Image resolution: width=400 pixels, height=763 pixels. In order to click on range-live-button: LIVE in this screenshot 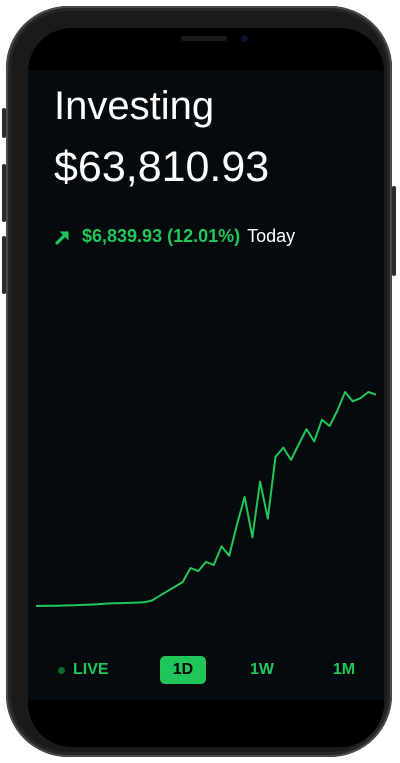, I will do `click(89, 670)`.